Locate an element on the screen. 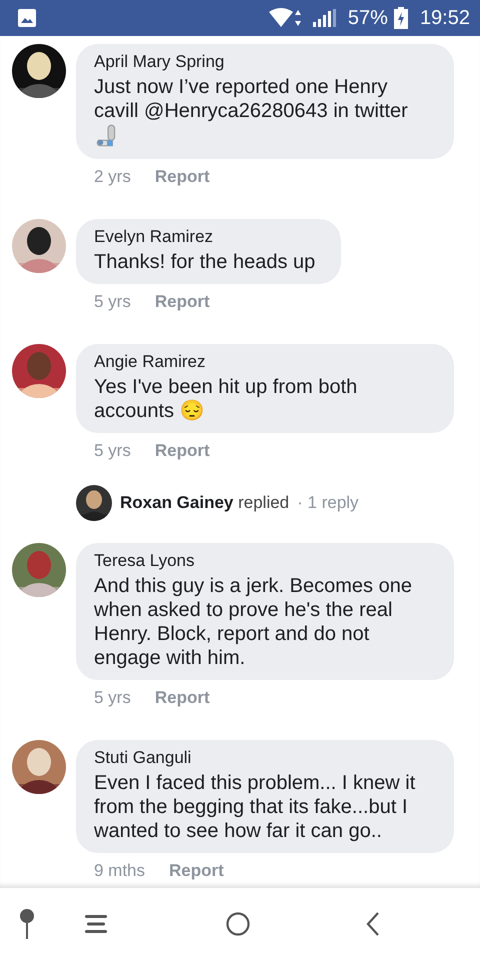  image-icon is located at coordinates (27, 18).